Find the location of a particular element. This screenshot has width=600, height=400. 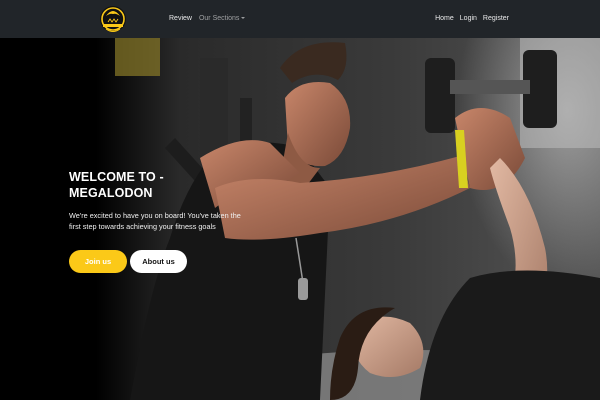

nav-home-link: Home is located at coordinates (444, 18).